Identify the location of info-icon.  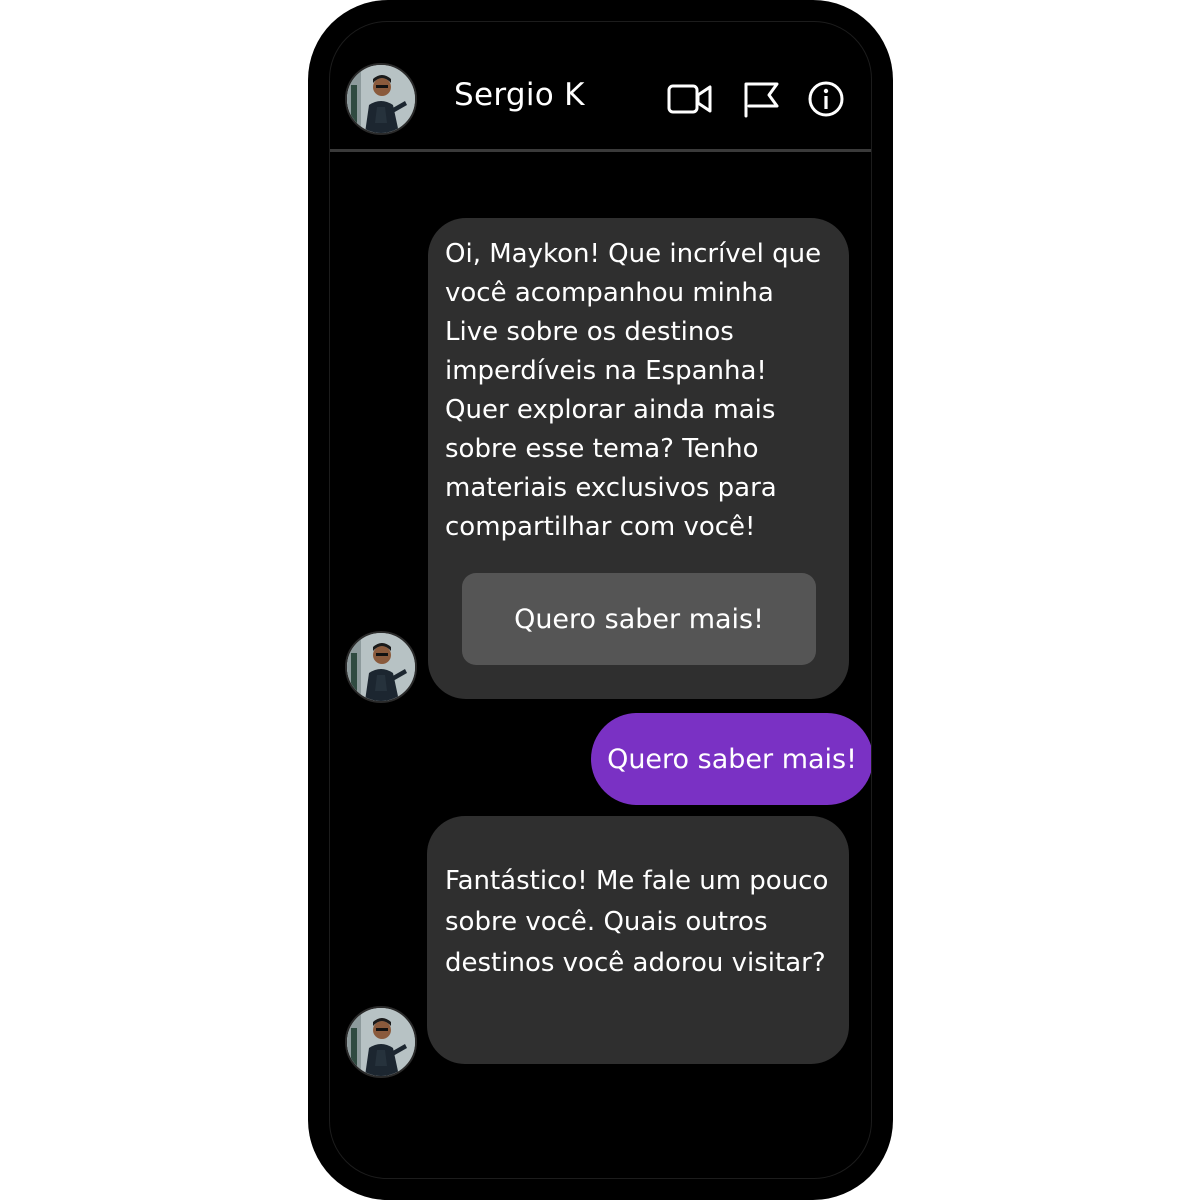
(826, 99).